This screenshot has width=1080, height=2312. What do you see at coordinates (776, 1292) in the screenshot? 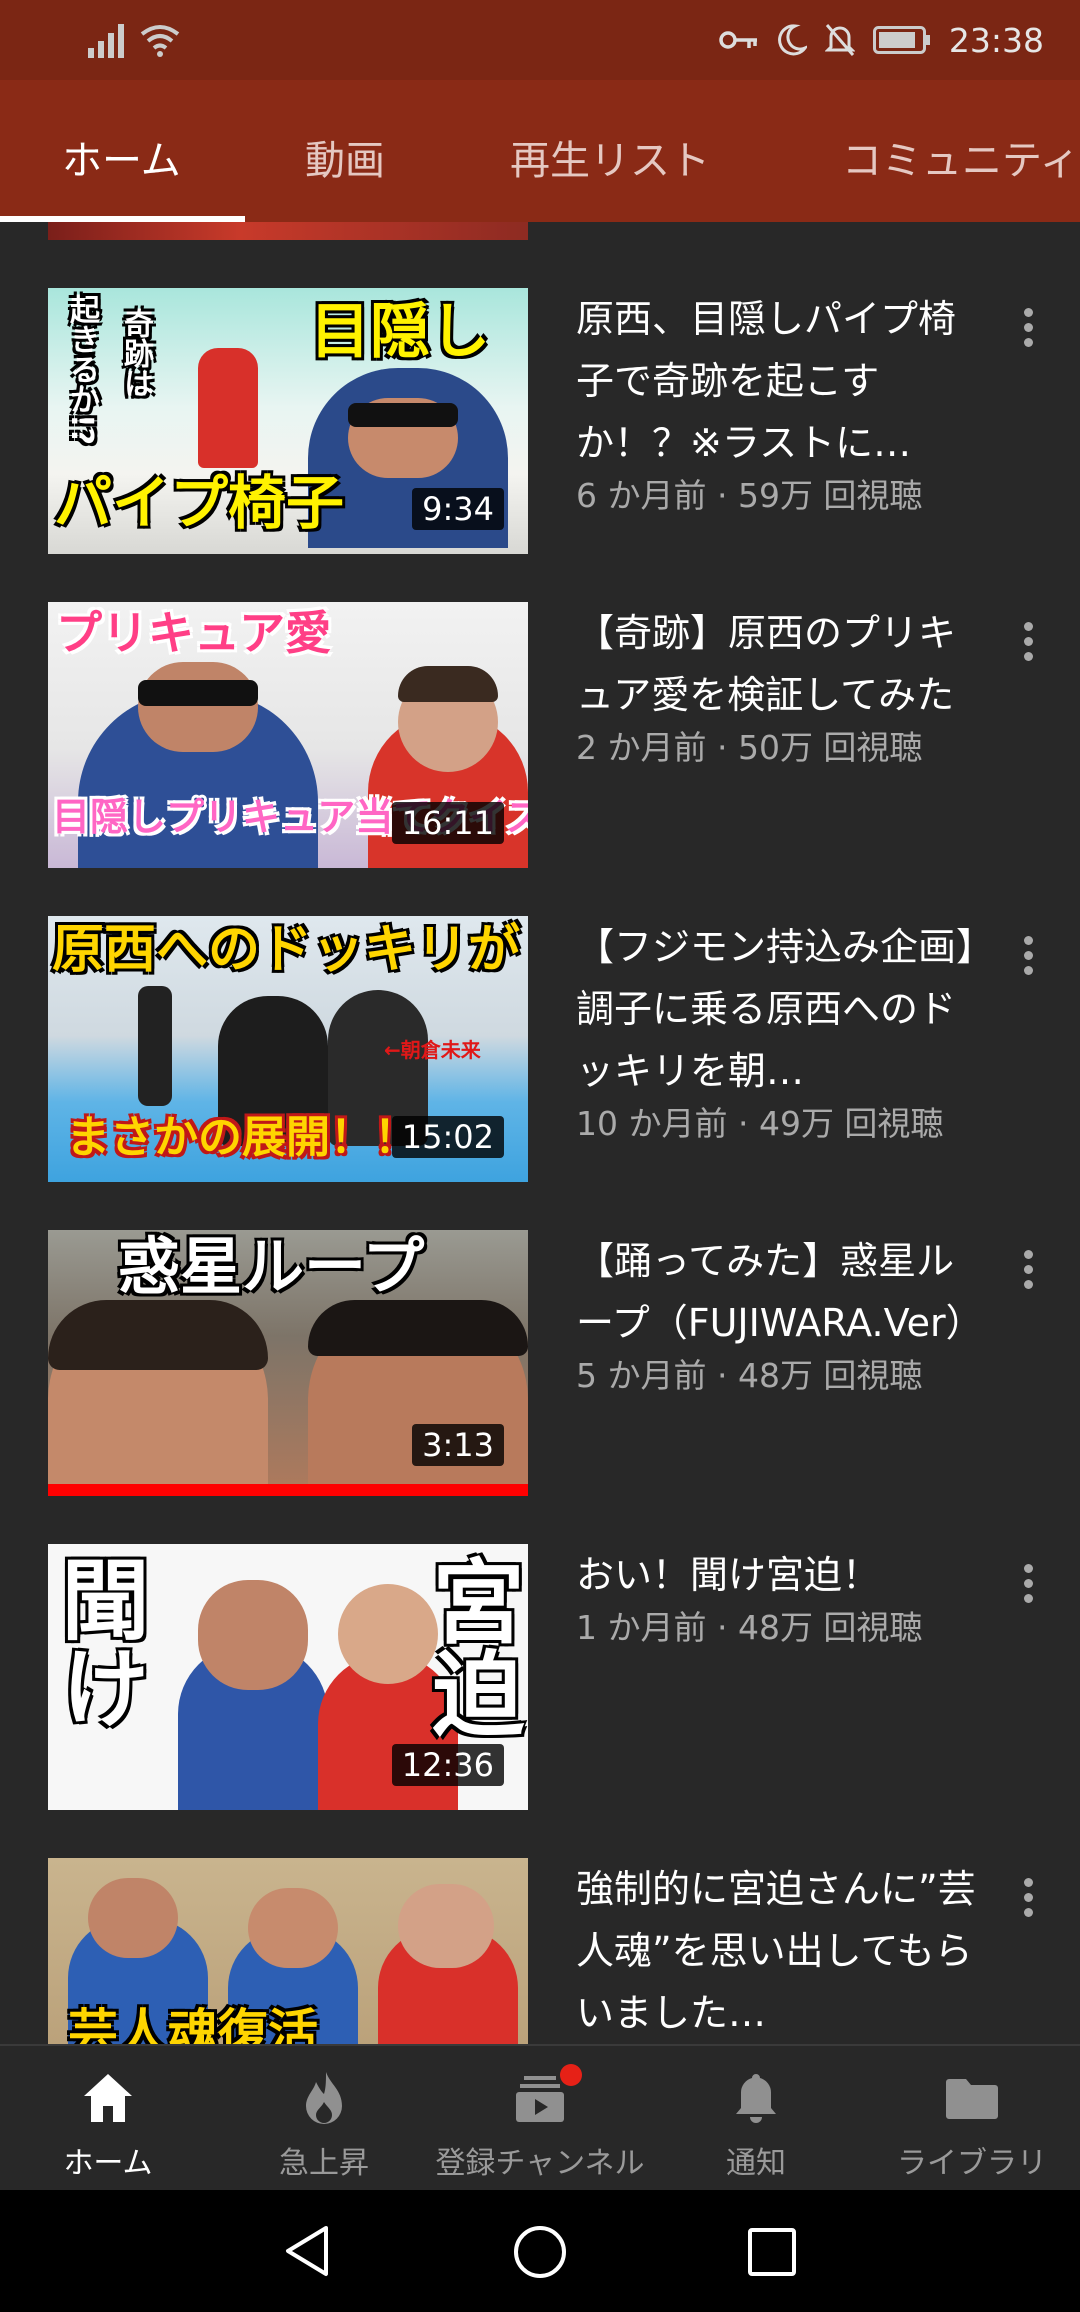
I see `video-title: 【踊ってみた】惑星ループ（FUJIWARA.Ver）` at bounding box center [776, 1292].